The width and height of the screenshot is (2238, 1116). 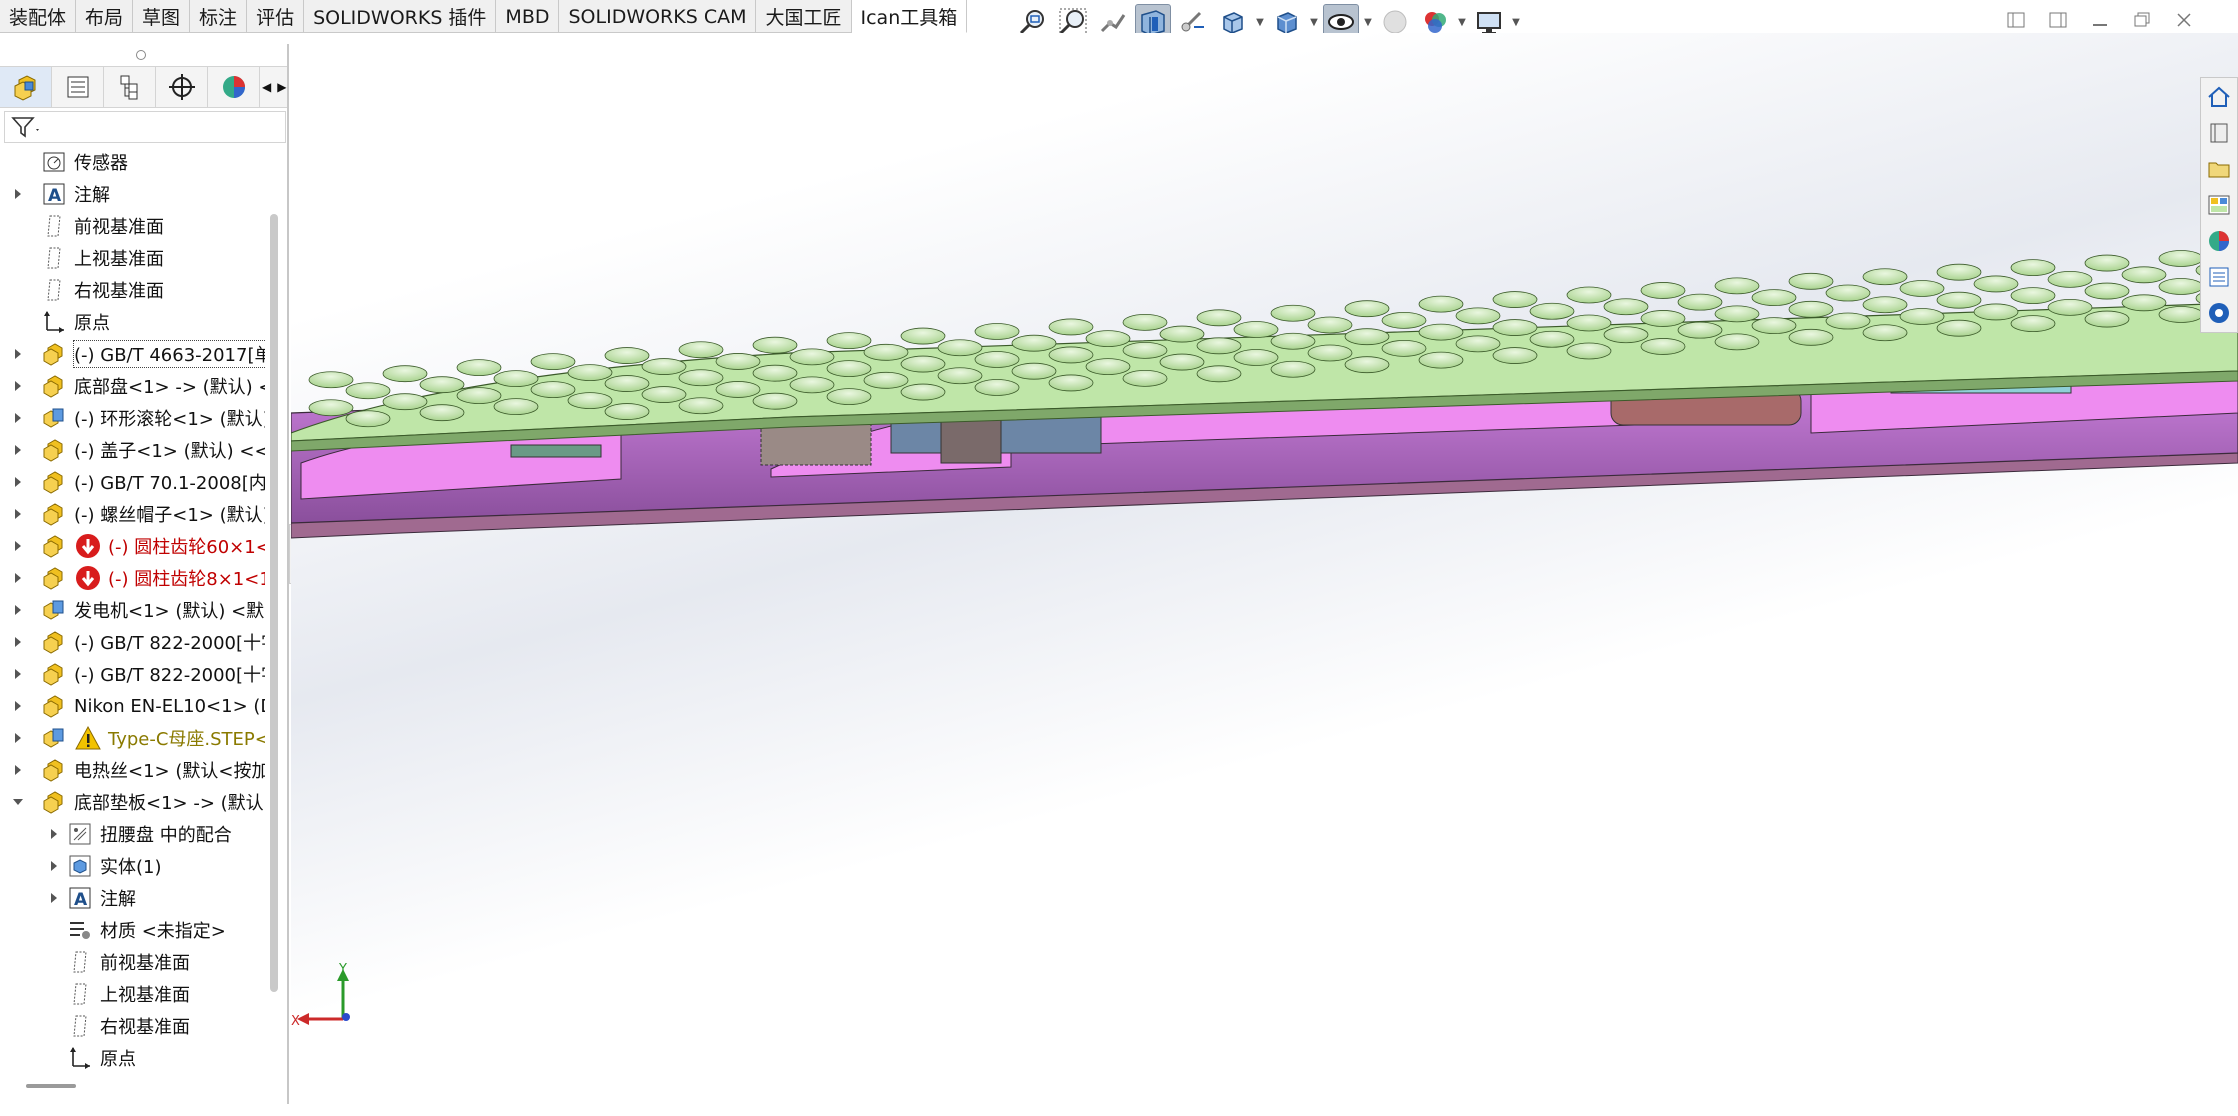 What do you see at coordinates (2219, 169) in the screenshot?
I see `file-explorer-icon` at bounding box center [2219, 169].